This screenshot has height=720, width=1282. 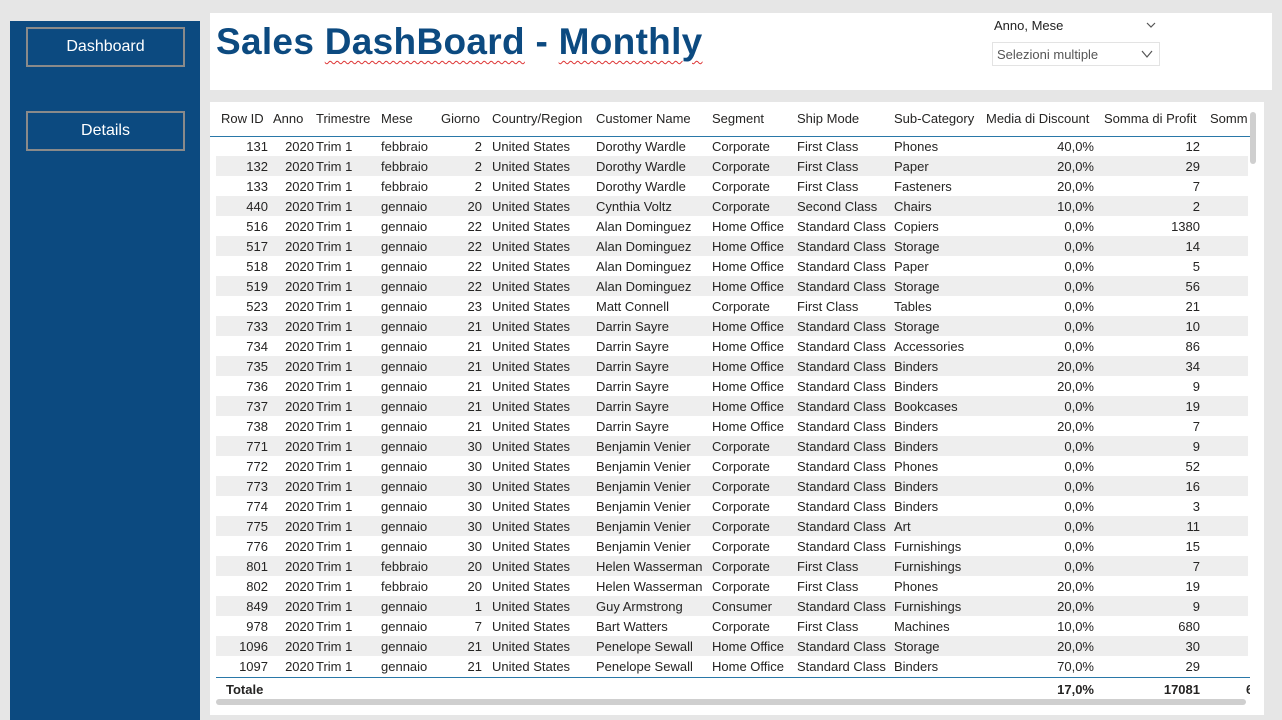 I want to click on column-header: Somm, so click(x=1229, y=118).